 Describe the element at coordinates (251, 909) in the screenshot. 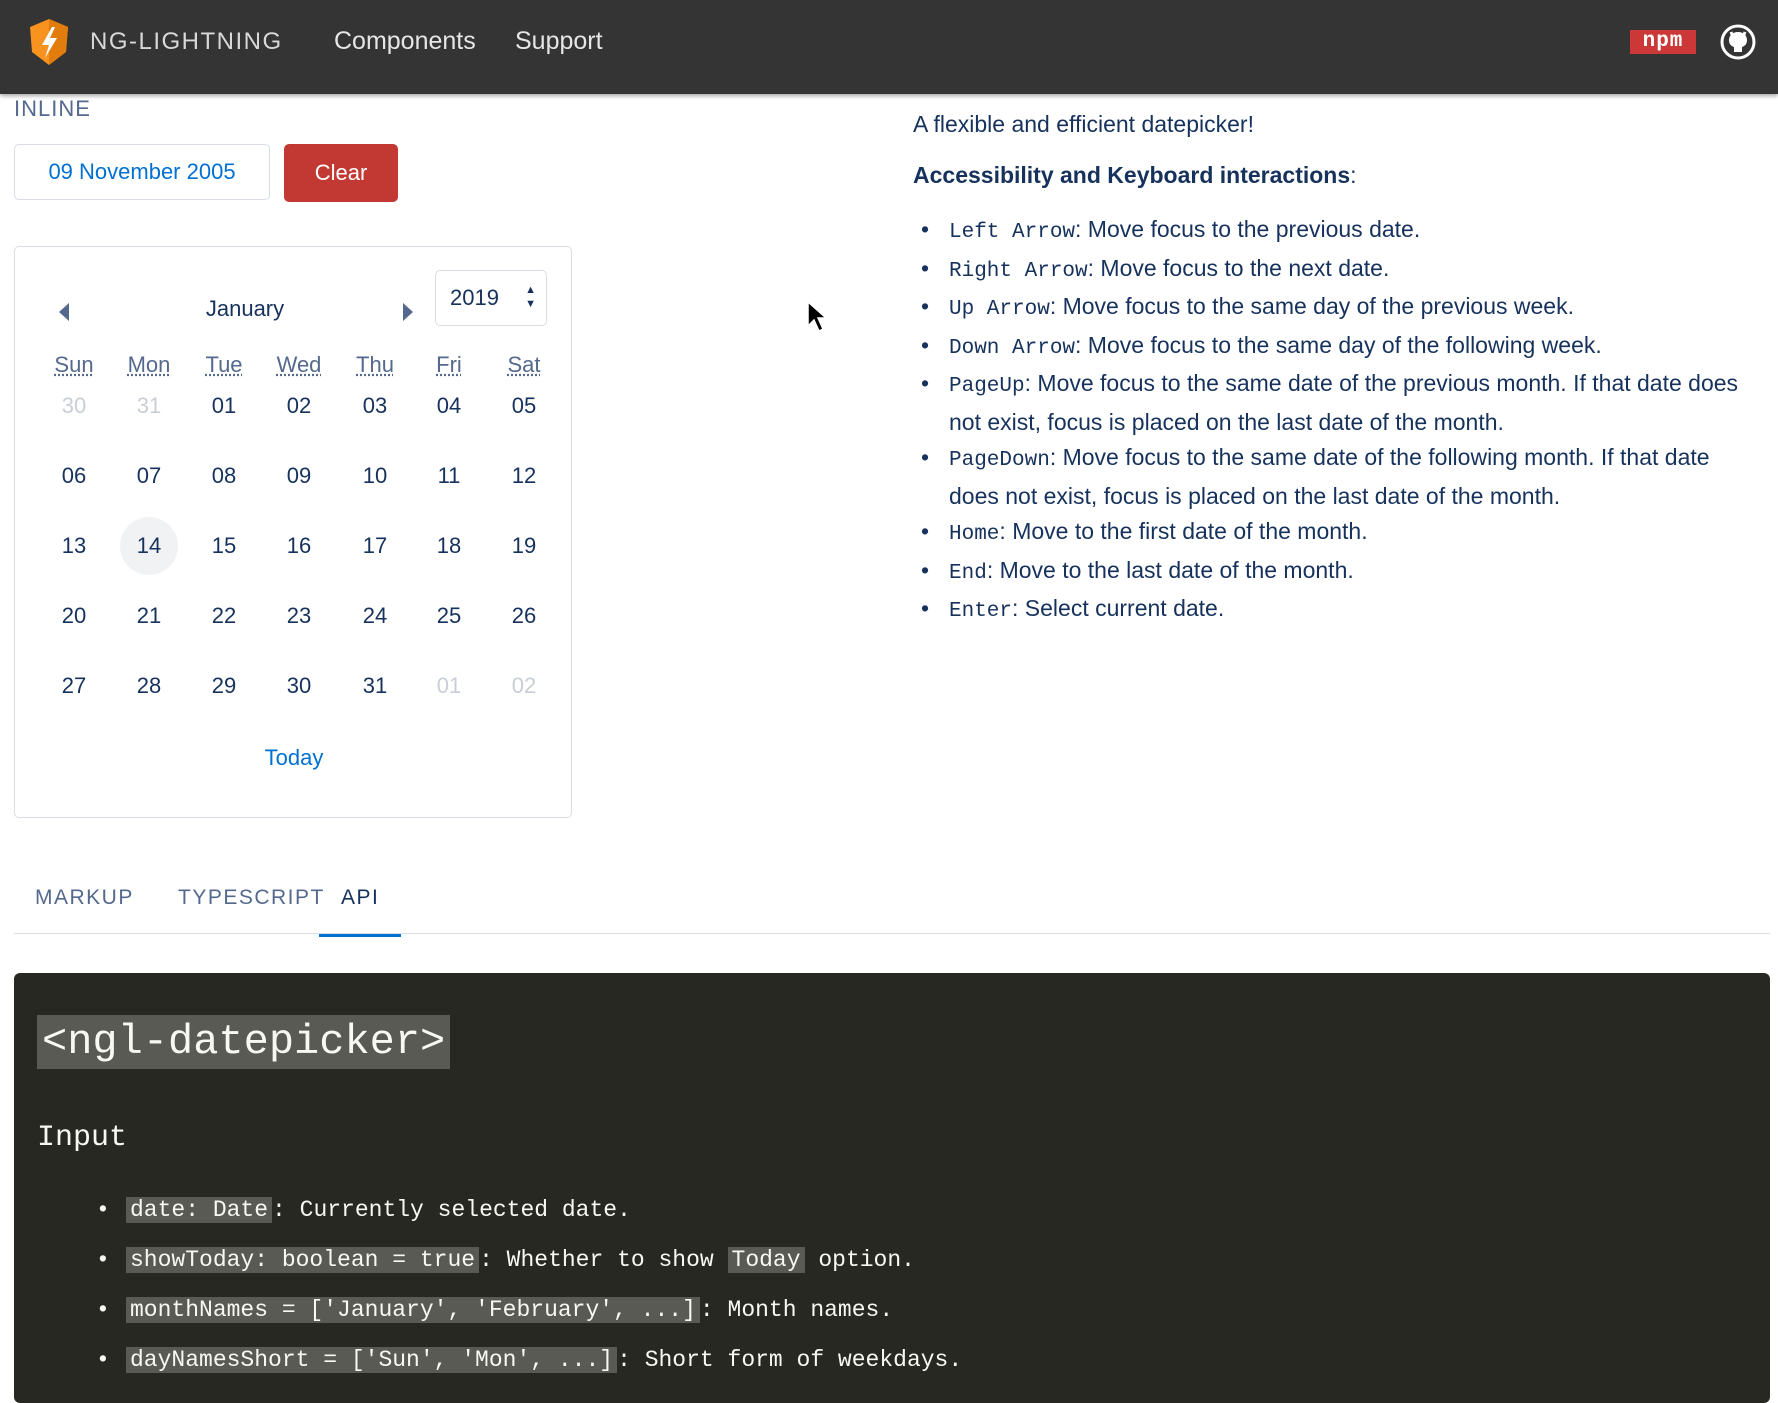

I see `tab-typescript: TYPESCRIPT` at that location.